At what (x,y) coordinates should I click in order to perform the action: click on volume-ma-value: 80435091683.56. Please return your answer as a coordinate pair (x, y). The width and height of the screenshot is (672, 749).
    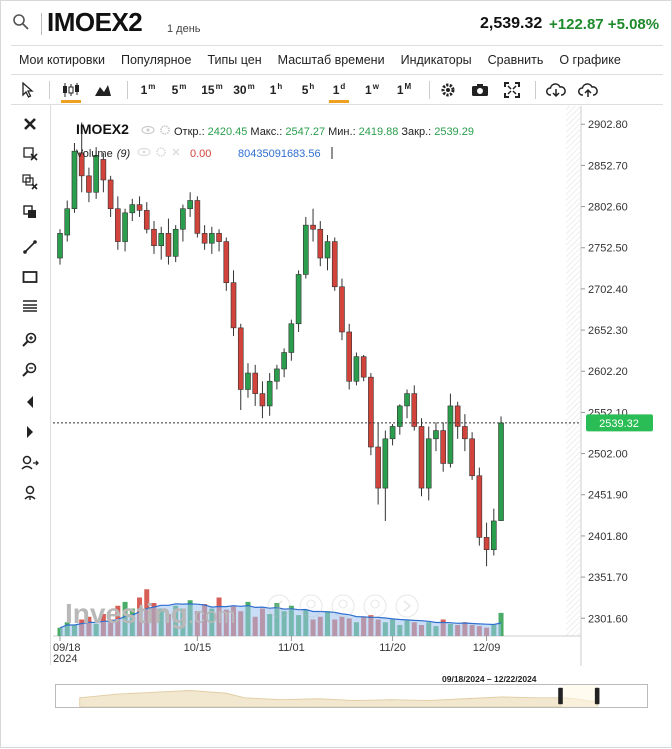
    Looking at the image, I should click on (279, 154).